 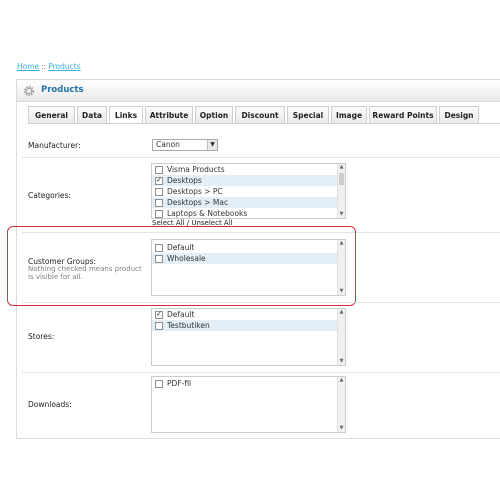 I want to click on manufacturer-value: Canon, so click(x=168, y=144).